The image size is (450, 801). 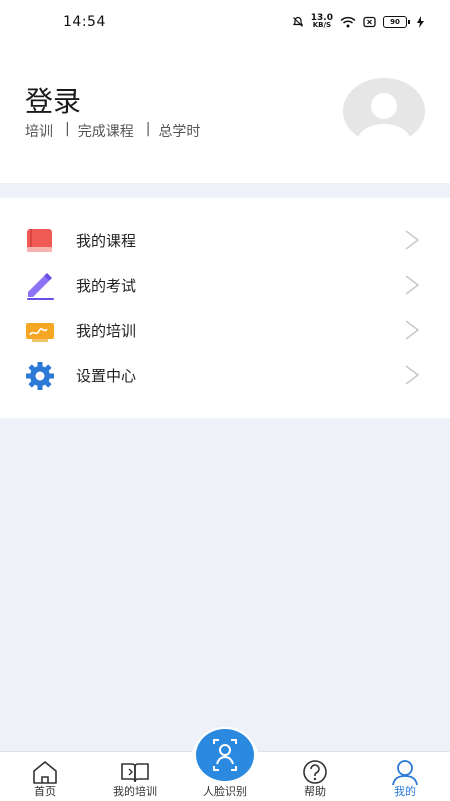 What do you see at coordinates (45, 772) in the screenshot?
I see `home-icon` at bounding box center [45, 772].